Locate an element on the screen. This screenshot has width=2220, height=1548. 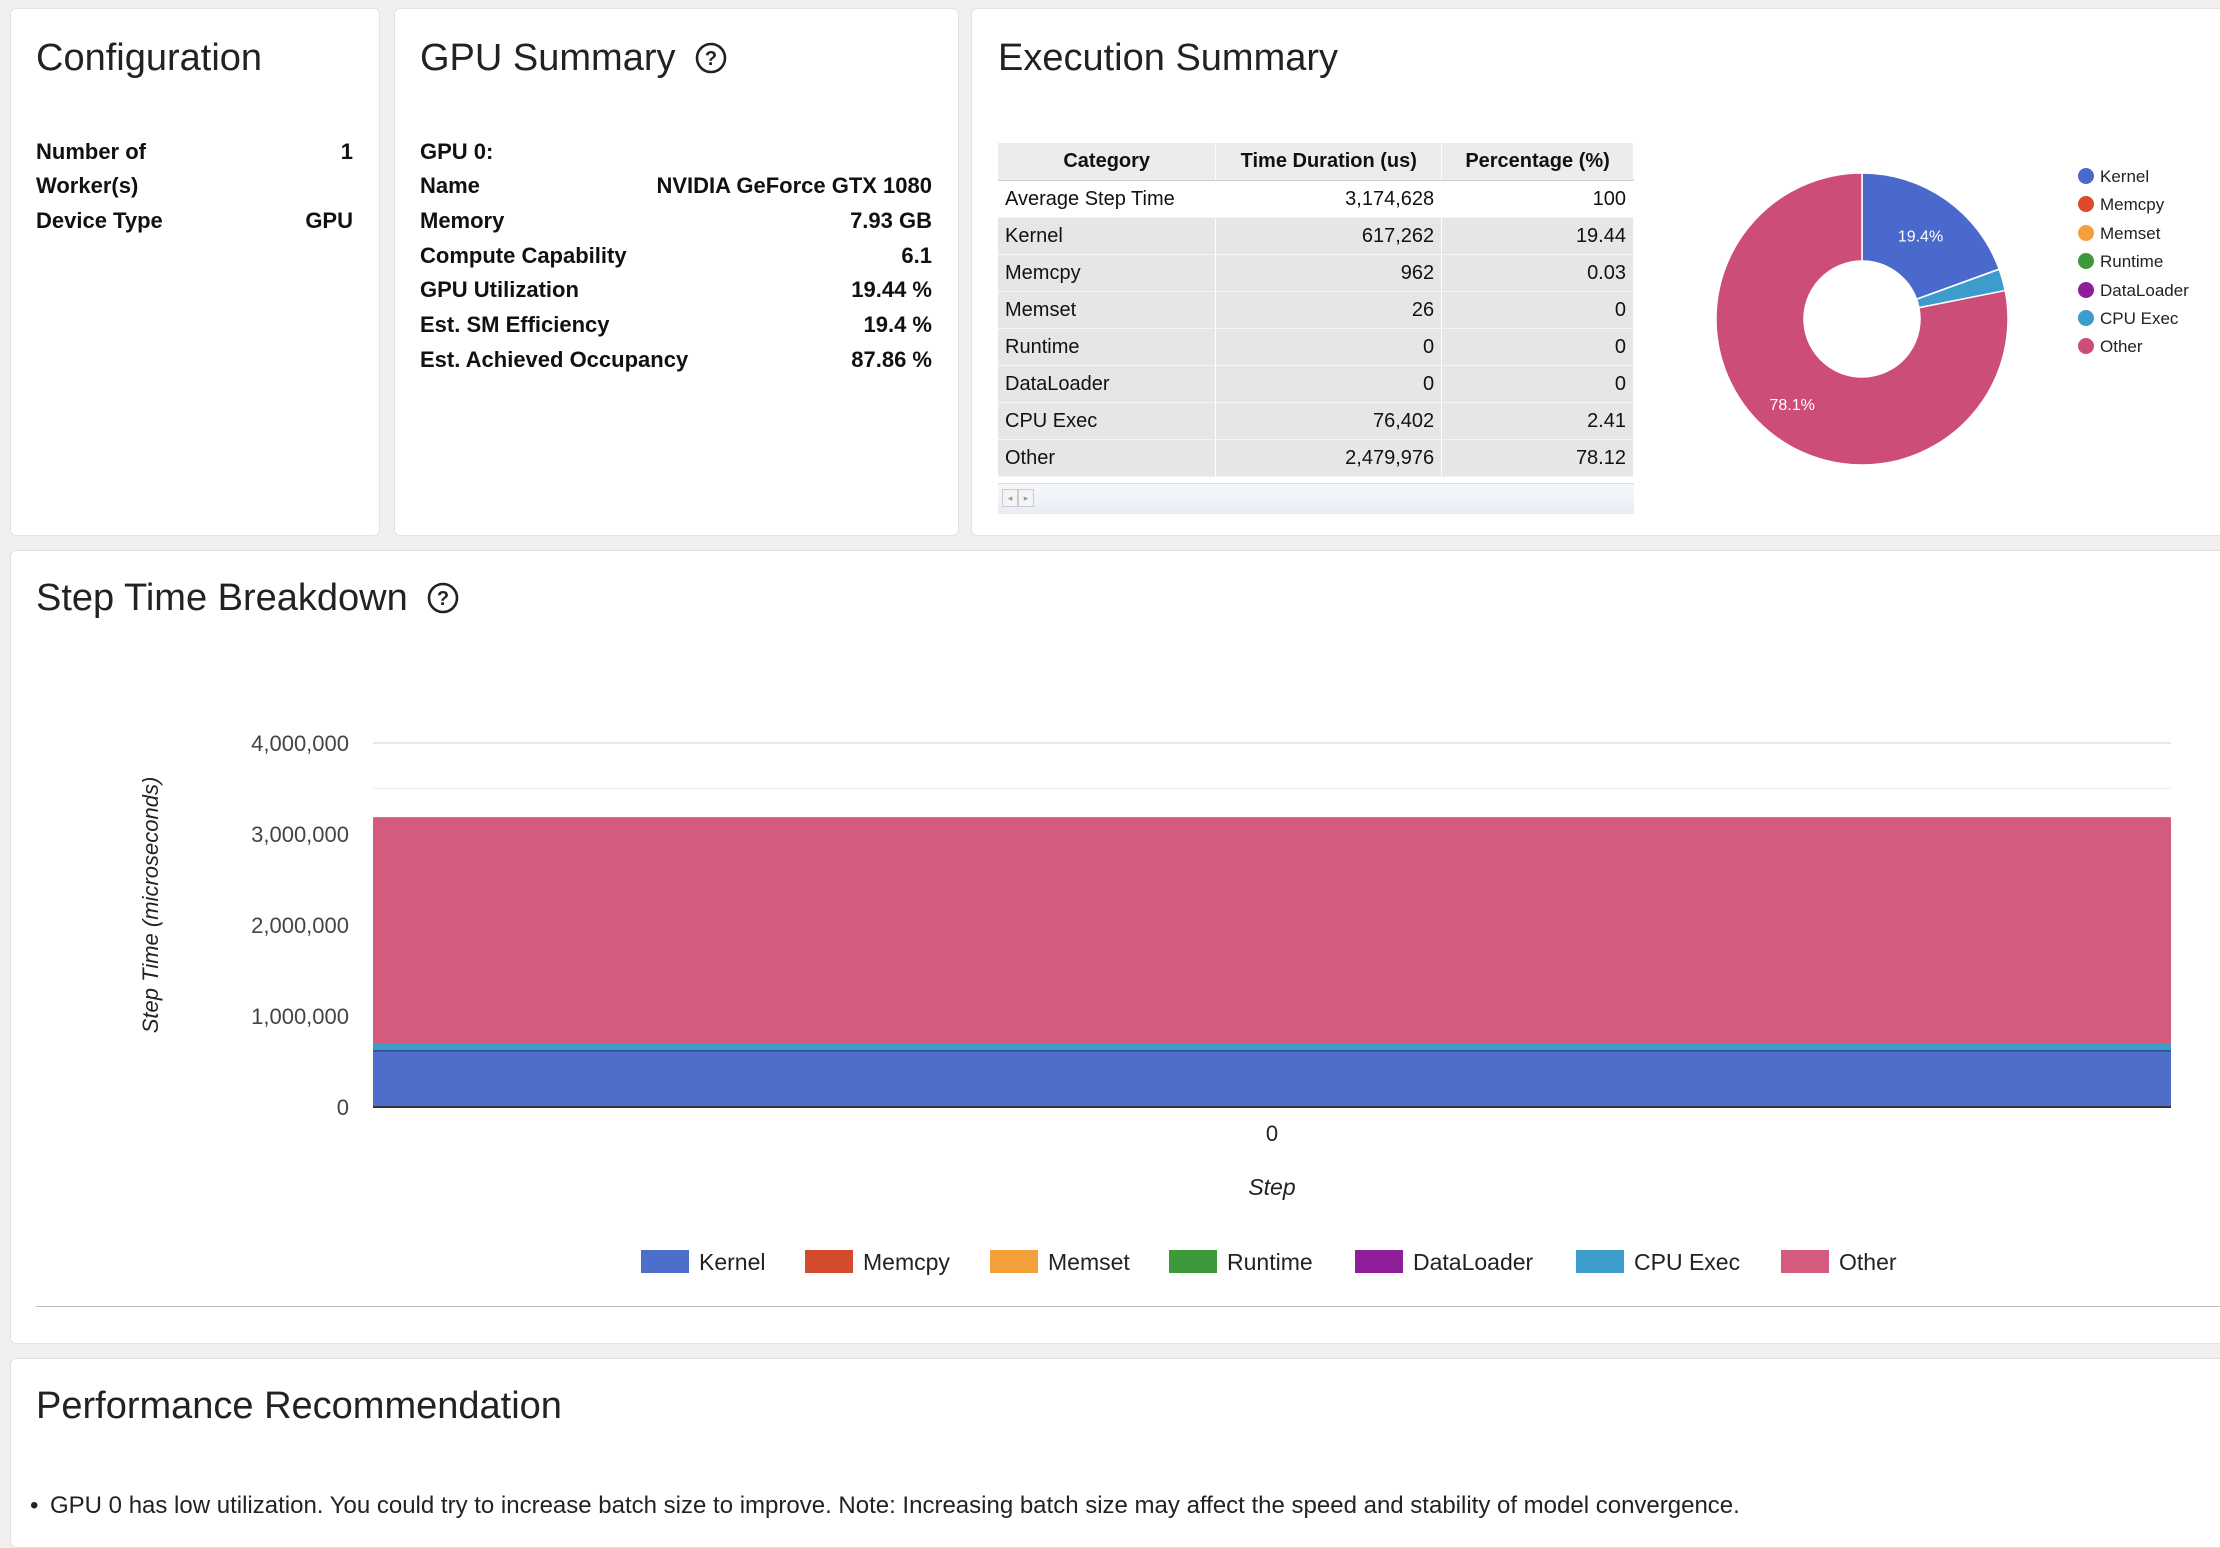
table-cell: Memset is located at coordinates (1107, 310).